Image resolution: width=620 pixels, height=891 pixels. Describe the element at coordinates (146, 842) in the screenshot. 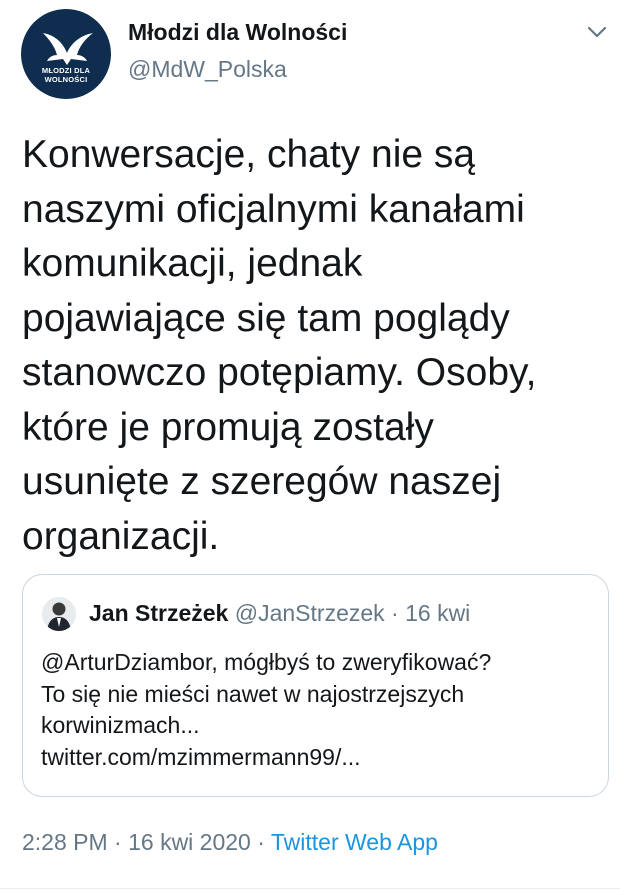

I see `tweet-timestamp: 2:28 PM · 16 kwi 2020 ·` at that location.